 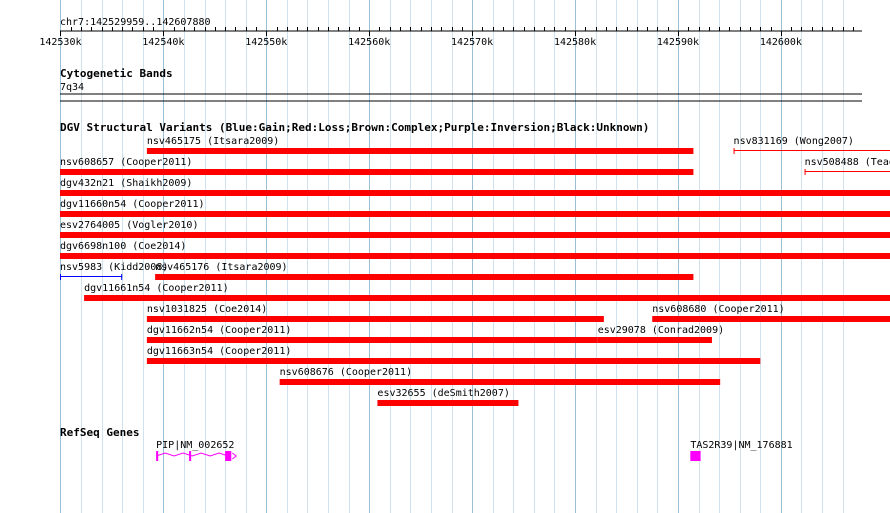 I want to click on dgv-feature-label: nsv465176 (Itsara2009), so click(x=221, y=267).